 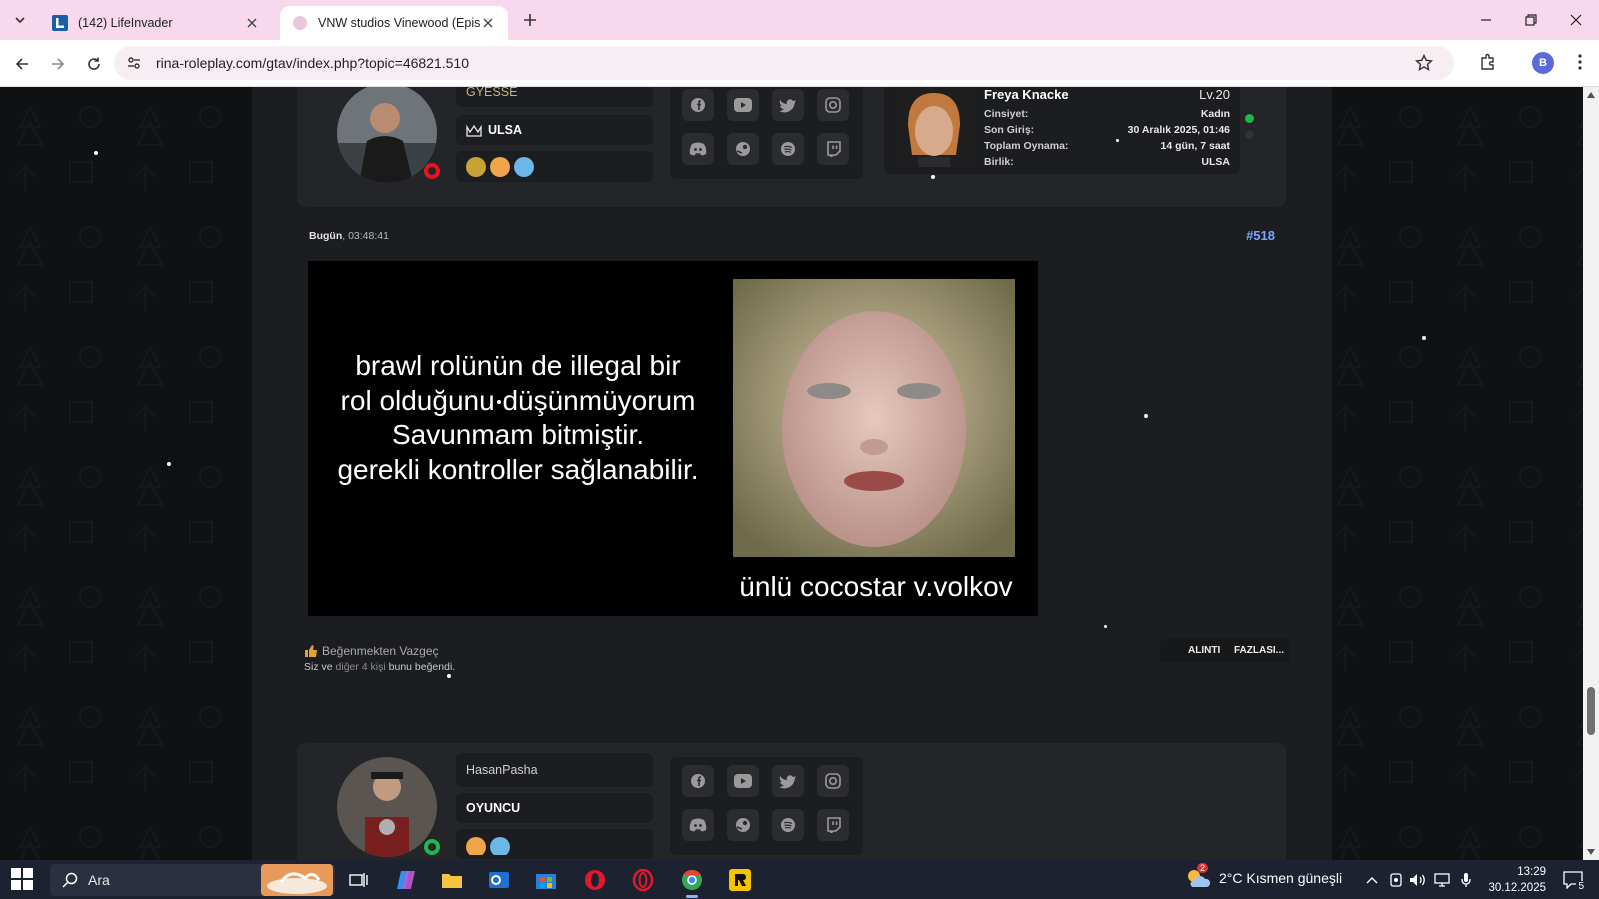 What do you see at coordinates (530, 20) in the screenshot?
I see `new-tab-button` at bounding box center [530, 20].